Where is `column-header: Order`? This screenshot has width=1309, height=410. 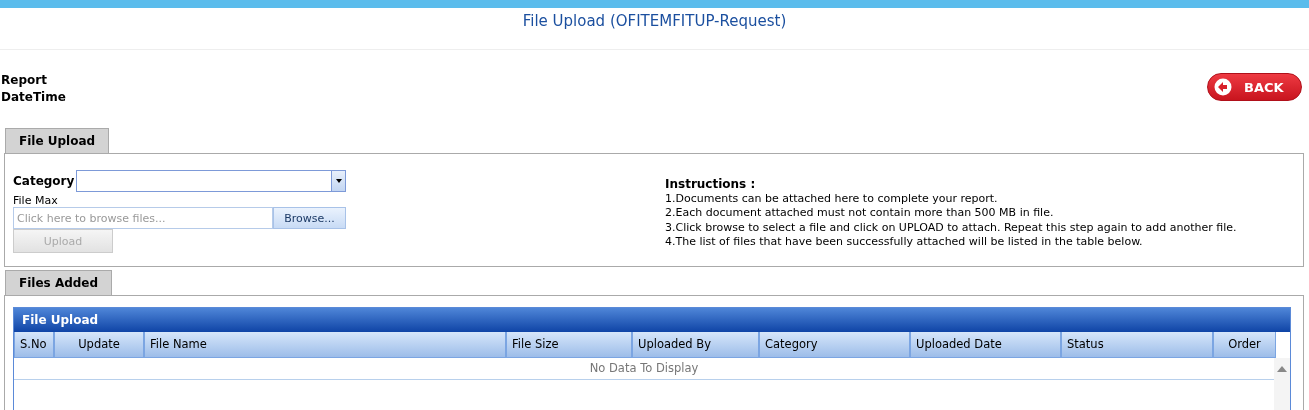
column-header: Order is located at coordinates (1244, 345).